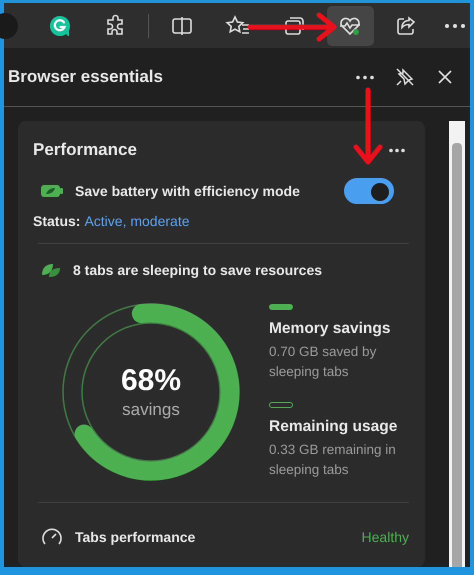  What do you see at coordinates (333, 427) in the screenshot?
I see `legend-title: Remaining usage` at bounding box center [333, 427].